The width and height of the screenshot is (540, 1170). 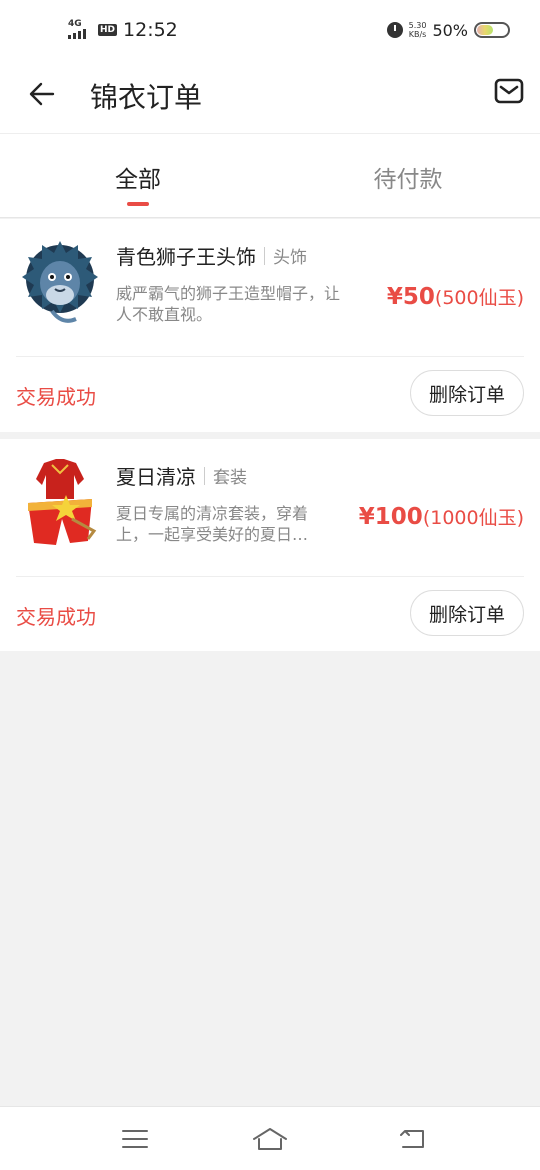 I want to click on item-category: 套装, so click(x=230, y=478).